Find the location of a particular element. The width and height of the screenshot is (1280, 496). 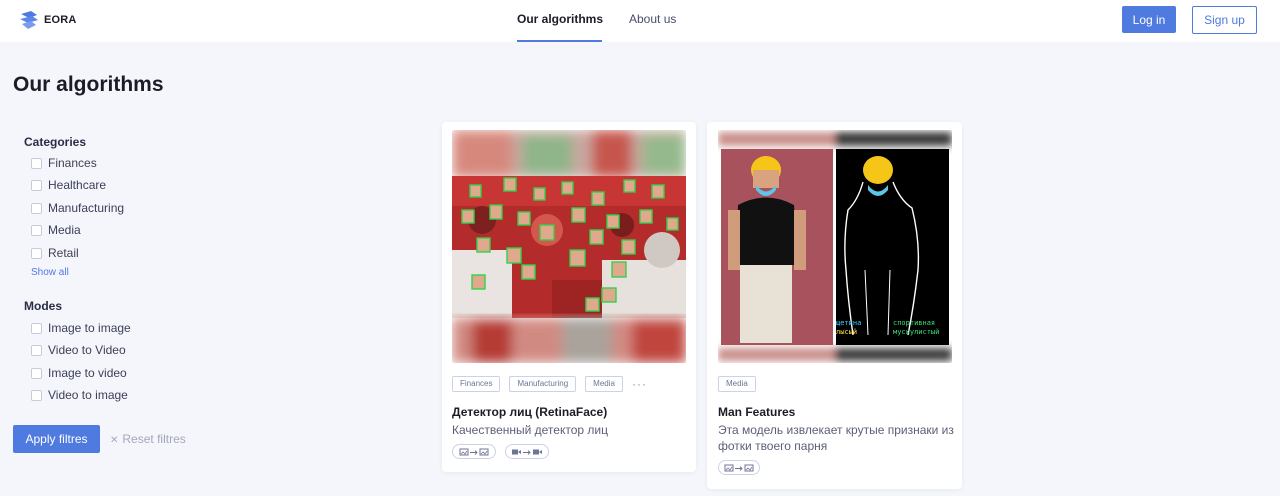

video-to-video-icon is located at coordinates (527, 452).